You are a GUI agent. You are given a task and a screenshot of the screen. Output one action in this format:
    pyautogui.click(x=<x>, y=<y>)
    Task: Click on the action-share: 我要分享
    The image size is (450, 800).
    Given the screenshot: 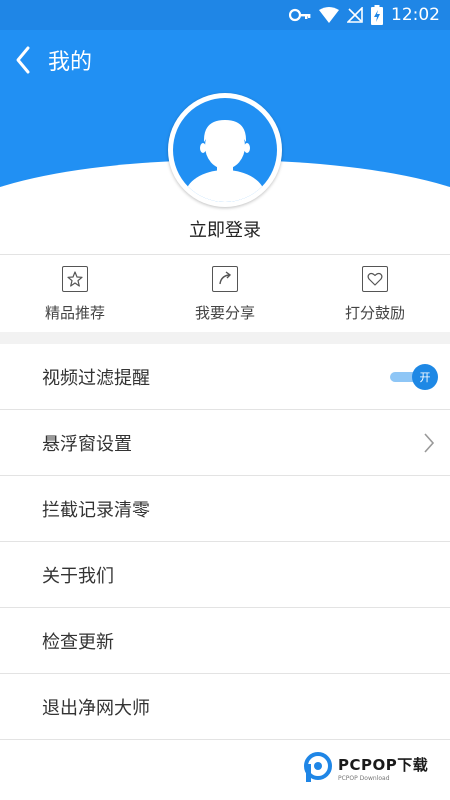 What is the action you would take?
    pyautogui.click(x=225, y=294)
    